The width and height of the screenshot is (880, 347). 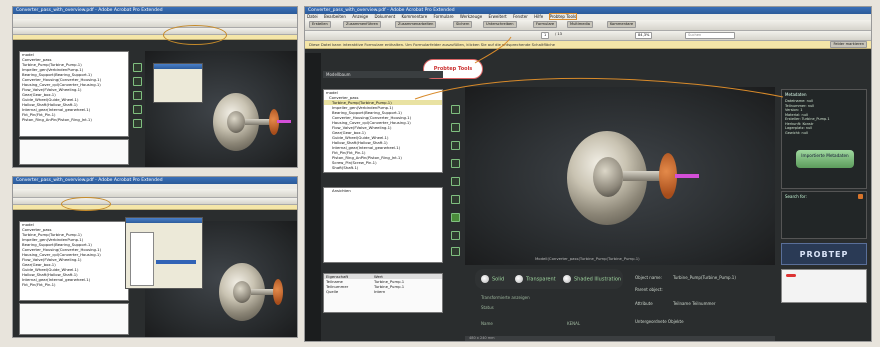 I want to click on logo-panel: PROBTEP, so click(x=824, y=254).